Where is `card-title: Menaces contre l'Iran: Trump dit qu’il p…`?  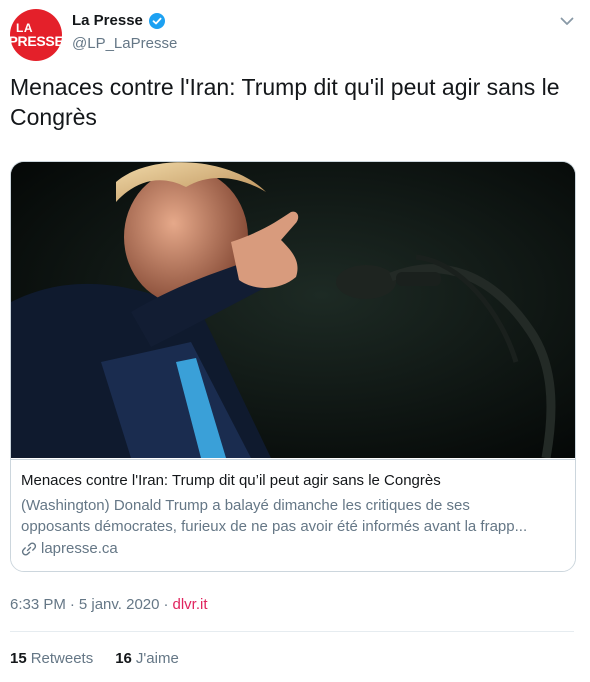
card-title: Menaces contre l'Iran: Trump dit qu’il p… is located at coordinates (231, 480).